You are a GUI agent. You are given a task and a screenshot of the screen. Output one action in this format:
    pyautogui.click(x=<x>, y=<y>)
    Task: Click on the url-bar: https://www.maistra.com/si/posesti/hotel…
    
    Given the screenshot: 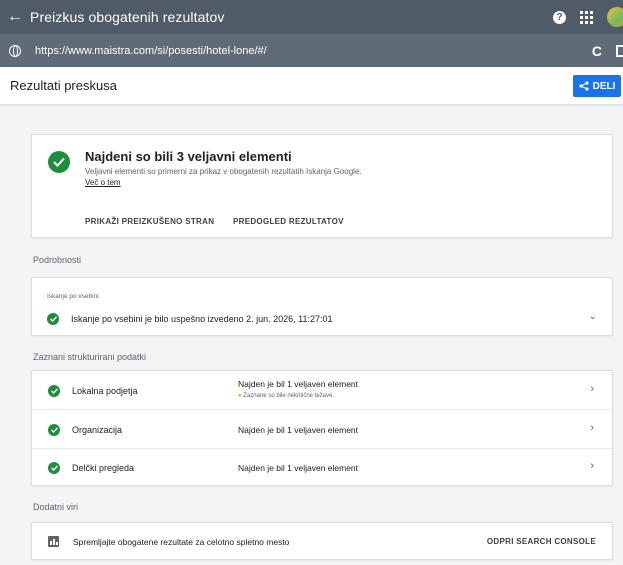 What is the action you would take?
    pyautogui.click(x=311, y=50)
    